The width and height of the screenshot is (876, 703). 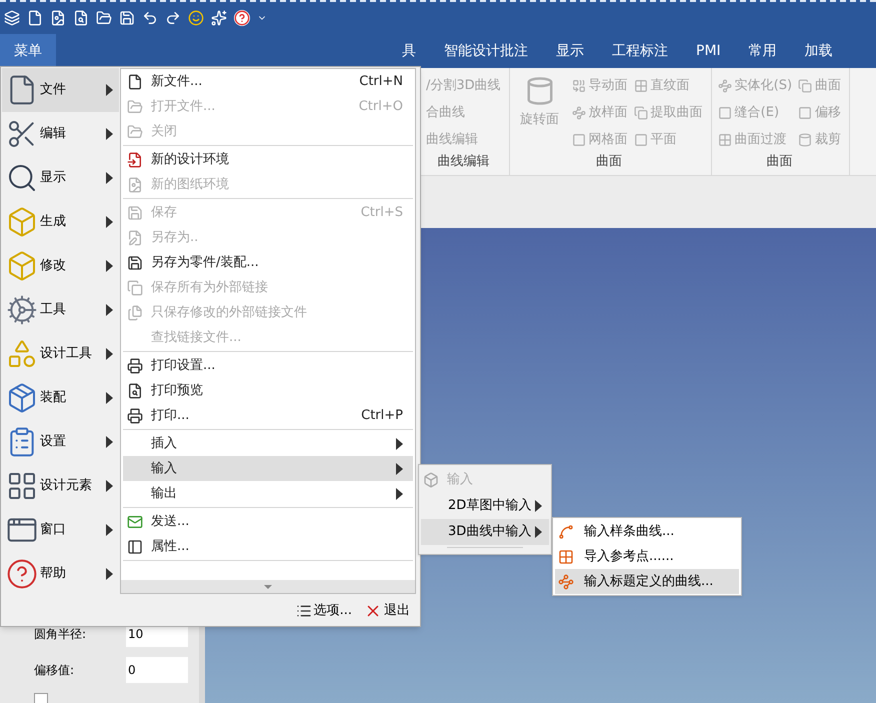 I want to click on redo-icon, so click(x=173, y=18).